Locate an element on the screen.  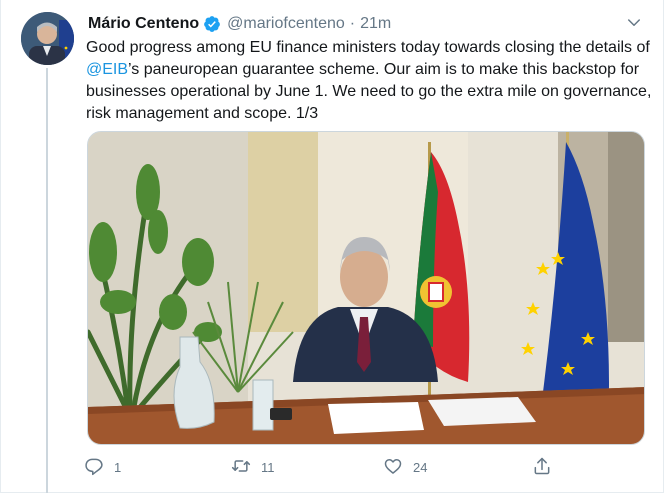
retweet-button: 11 is located at coordinates (253, 467).